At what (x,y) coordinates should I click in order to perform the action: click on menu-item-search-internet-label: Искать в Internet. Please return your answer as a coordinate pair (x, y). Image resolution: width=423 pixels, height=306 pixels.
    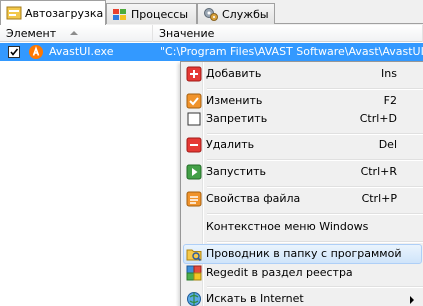
    Looking at the image, I should click on (255, 298).